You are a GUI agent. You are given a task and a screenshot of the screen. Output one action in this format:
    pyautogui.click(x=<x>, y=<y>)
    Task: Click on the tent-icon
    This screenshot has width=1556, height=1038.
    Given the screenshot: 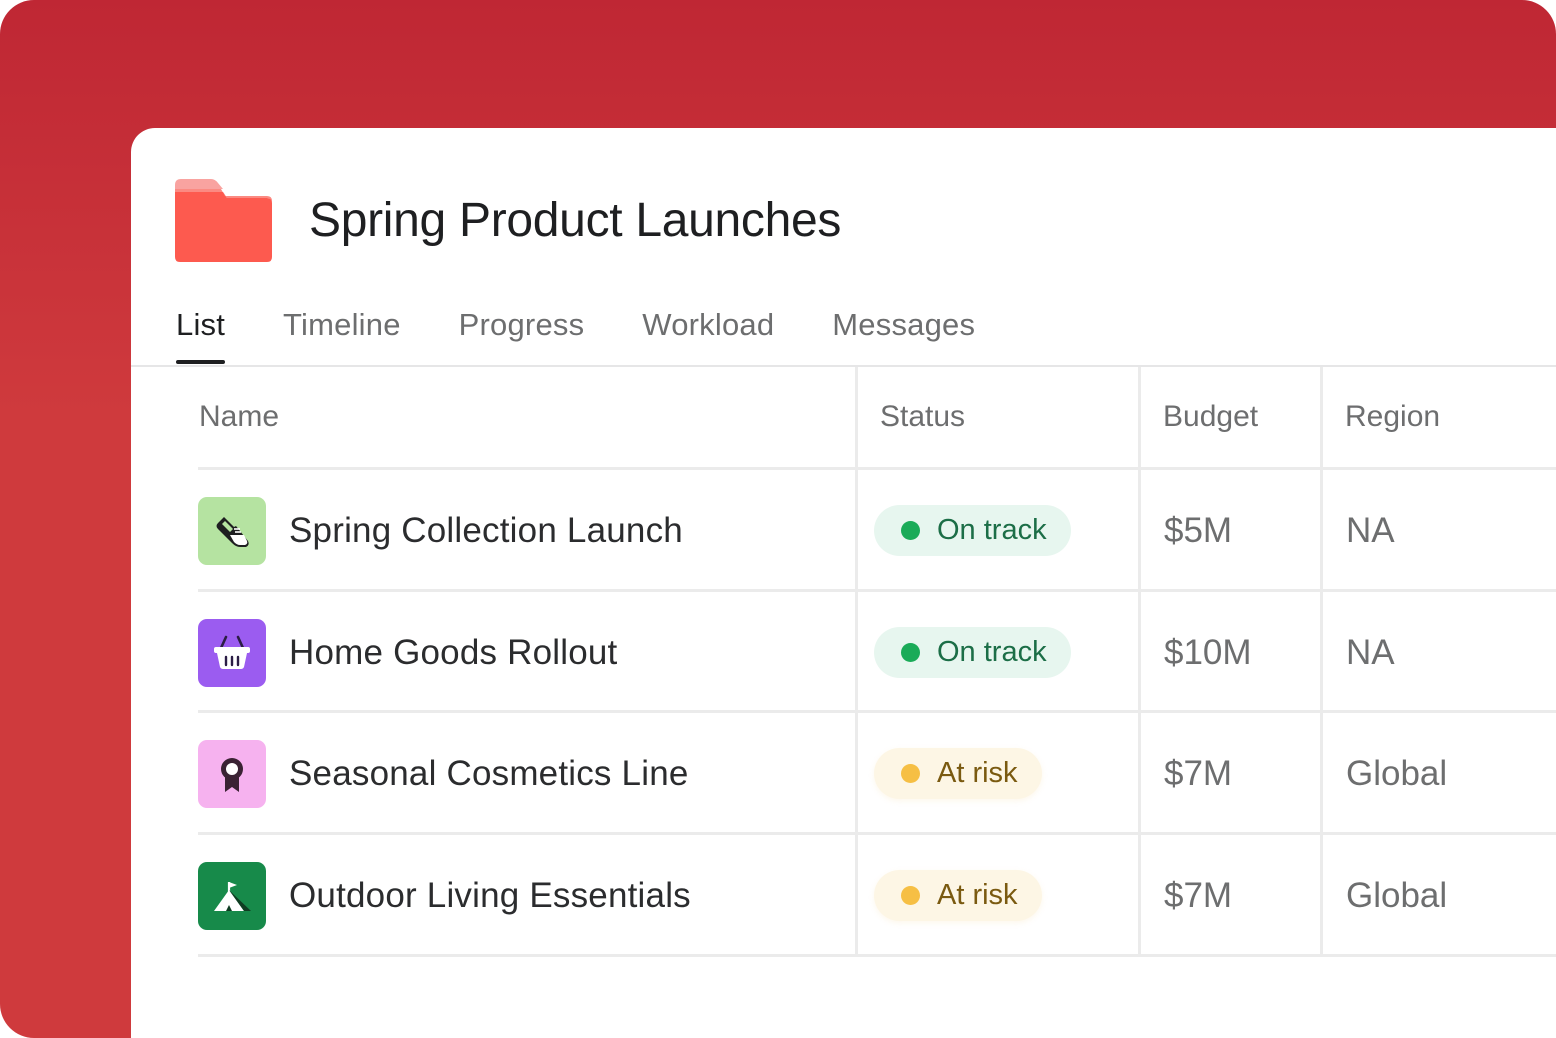 What is the action you would take?
    pyautogui.click(x=232, y=896)
    